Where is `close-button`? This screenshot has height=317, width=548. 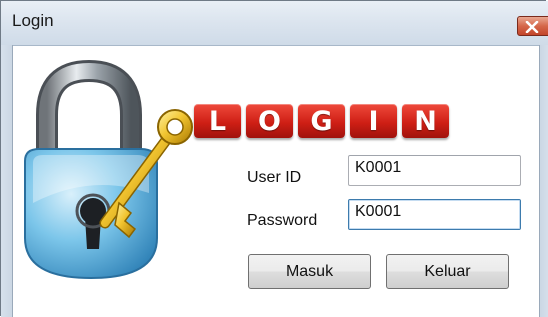 close-button is located at coordinates (532, 26).